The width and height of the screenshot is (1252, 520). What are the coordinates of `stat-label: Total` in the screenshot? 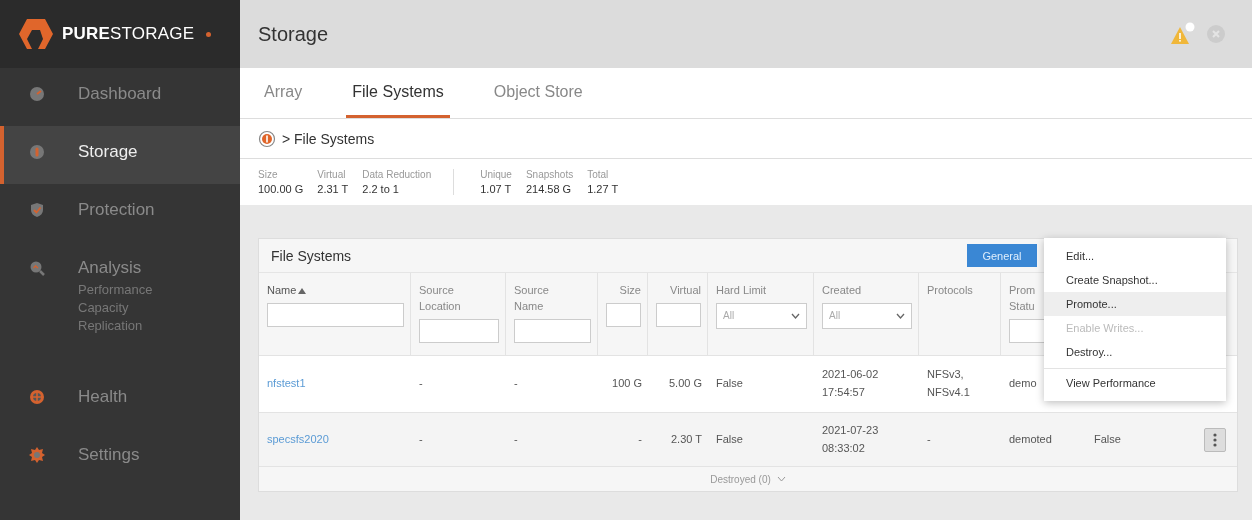 It's located at (598, 174).